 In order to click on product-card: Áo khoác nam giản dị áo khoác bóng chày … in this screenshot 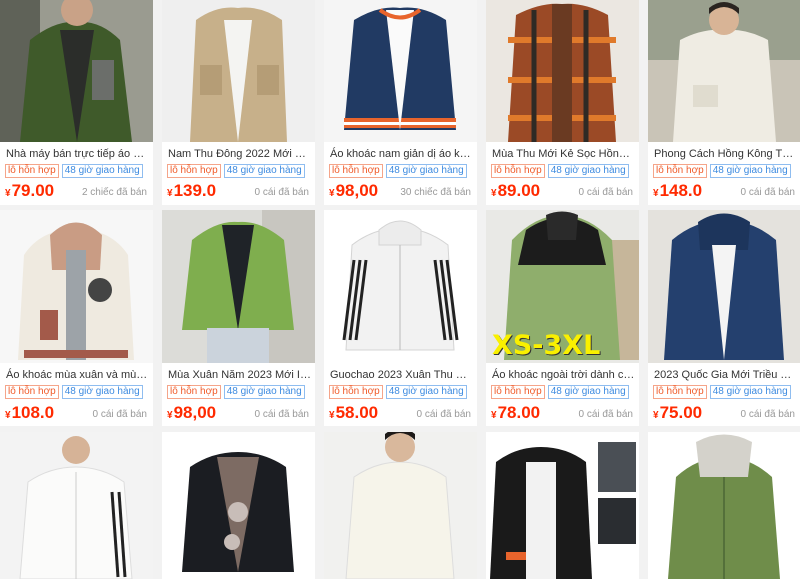, I will do `click(400, 102)`.